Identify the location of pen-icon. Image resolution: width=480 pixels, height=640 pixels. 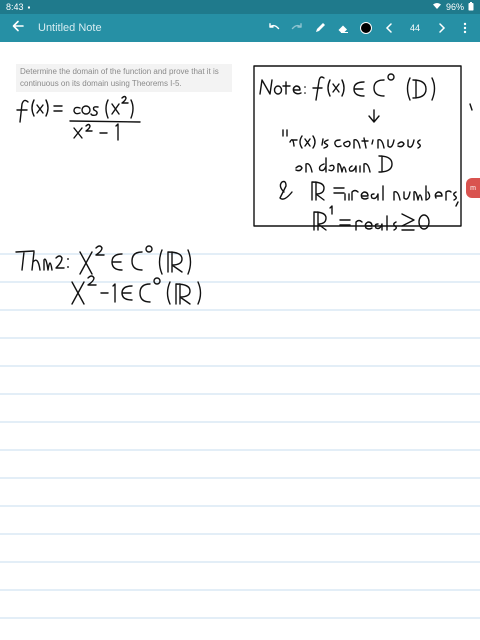
(320, 28).